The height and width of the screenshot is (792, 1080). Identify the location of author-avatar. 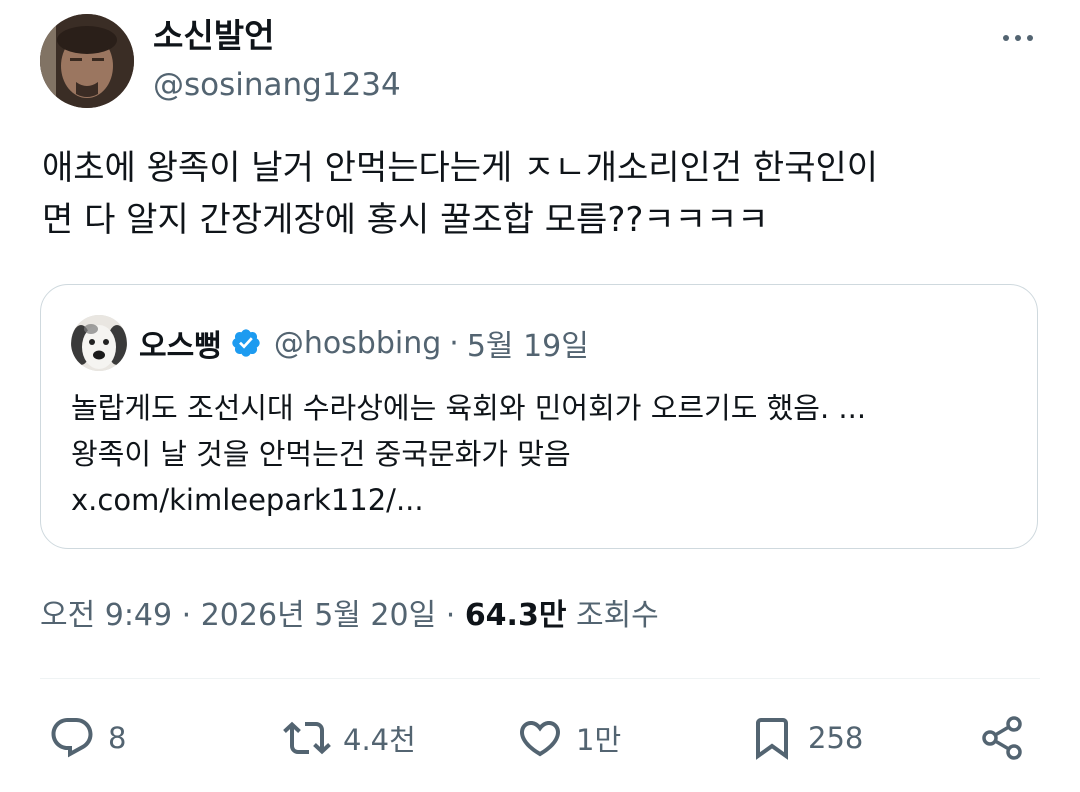
(87, 61).